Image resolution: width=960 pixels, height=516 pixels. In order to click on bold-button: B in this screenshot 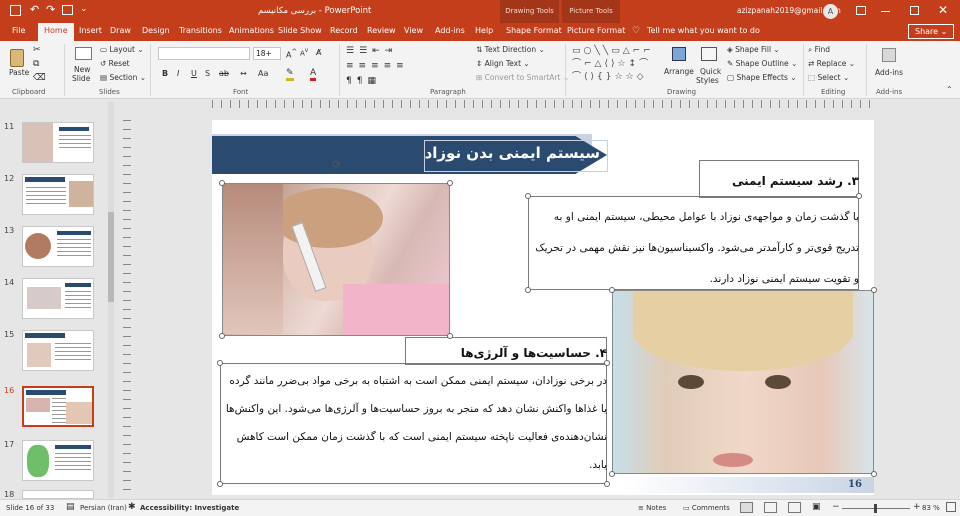, I will do `click(165, 73)`.